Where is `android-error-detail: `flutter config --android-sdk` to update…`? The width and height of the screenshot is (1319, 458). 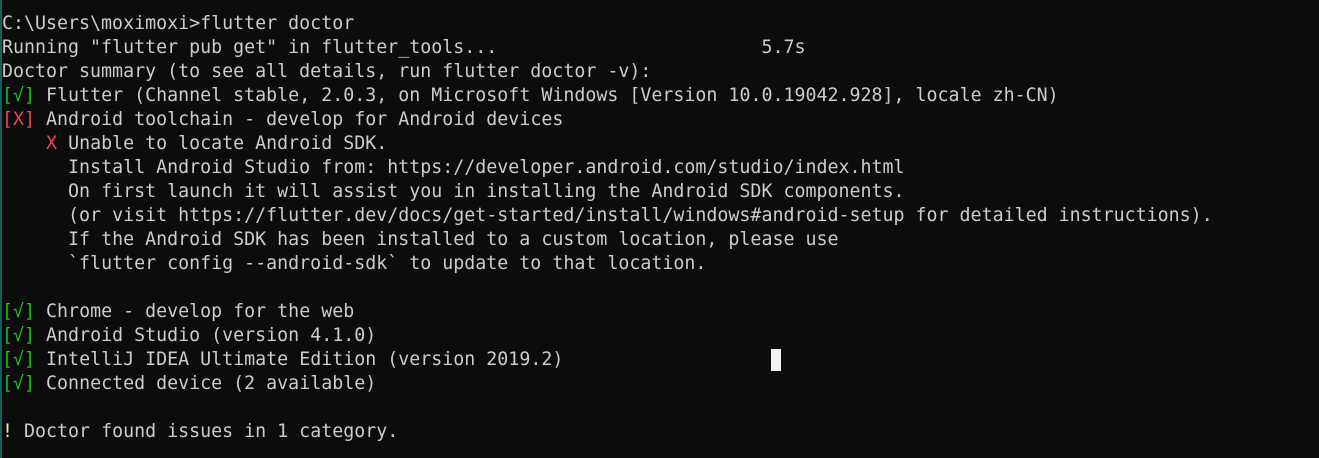
android-error-detail: `flutter config --android-sdk` to update… is located at coordinates (660, 264).